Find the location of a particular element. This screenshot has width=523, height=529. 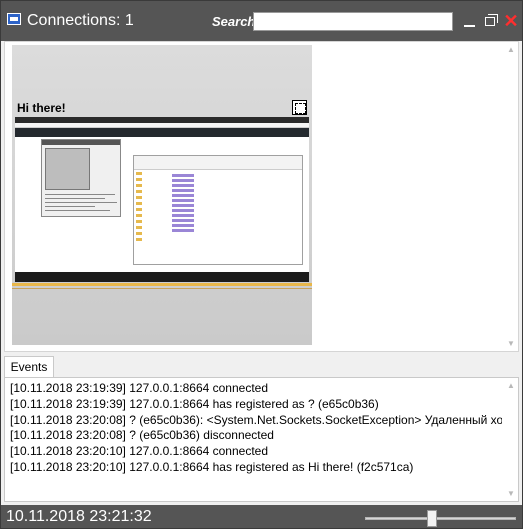

connection-name: Hi there! is located at coordinates (41, 108).